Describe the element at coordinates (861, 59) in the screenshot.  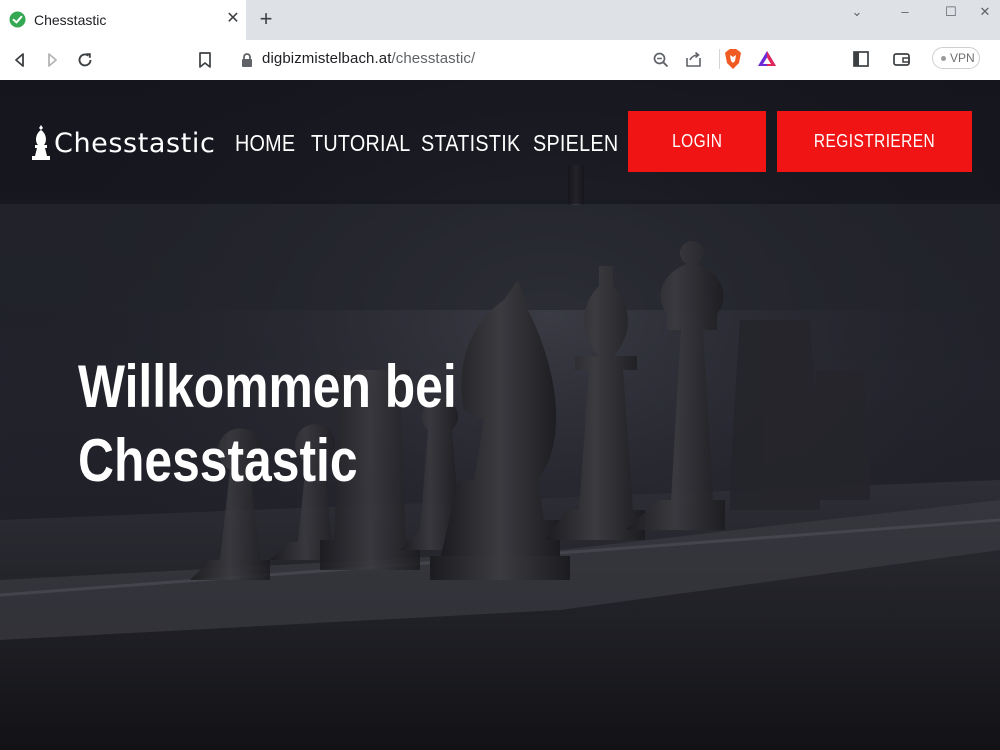
I see `sidebar-icon` at that location.